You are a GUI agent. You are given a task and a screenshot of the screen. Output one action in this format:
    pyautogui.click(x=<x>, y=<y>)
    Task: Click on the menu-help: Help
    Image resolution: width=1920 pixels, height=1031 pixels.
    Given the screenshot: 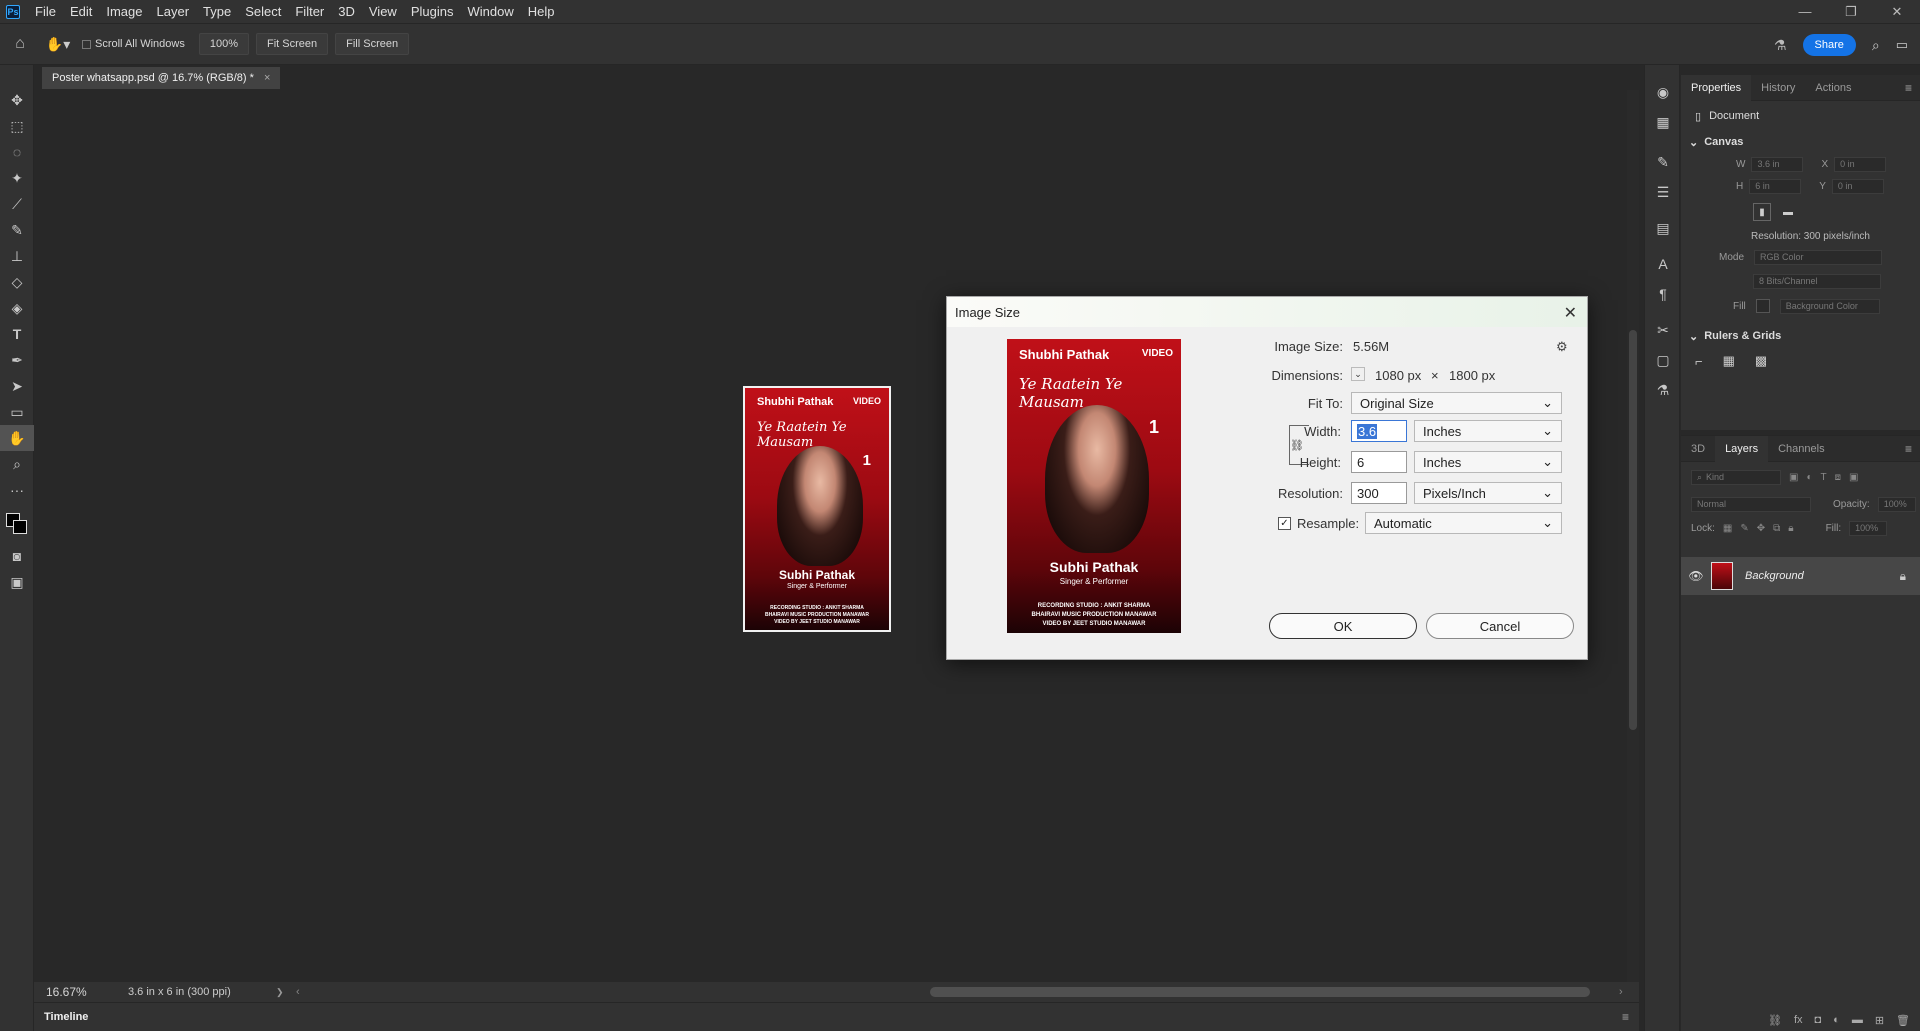 What is the action you would take?
    pyautogui.click(x=541, y=11)
    